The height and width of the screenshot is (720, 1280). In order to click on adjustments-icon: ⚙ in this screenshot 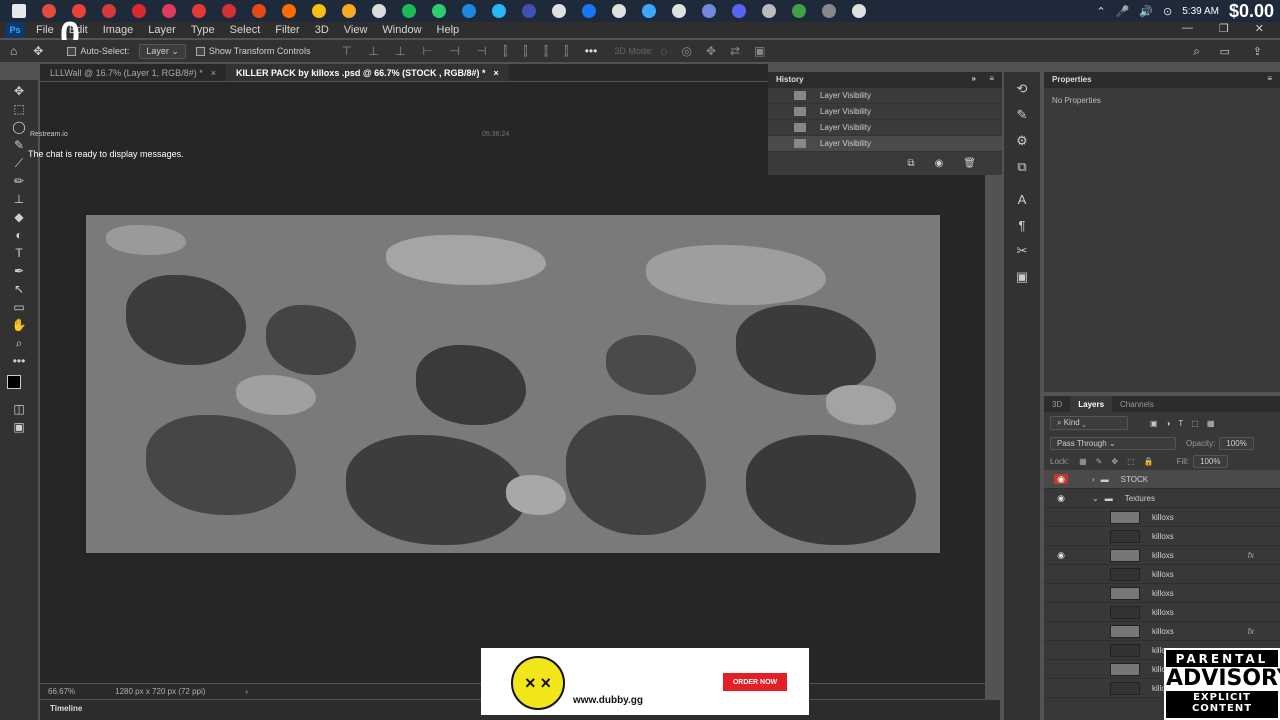, I will do `click(1022, 141)`.